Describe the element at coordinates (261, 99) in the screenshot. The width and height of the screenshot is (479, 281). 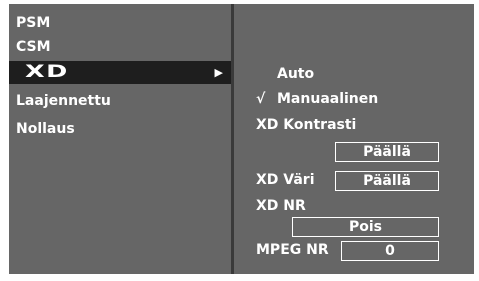
I see `checkmark-icon: √` at that location.